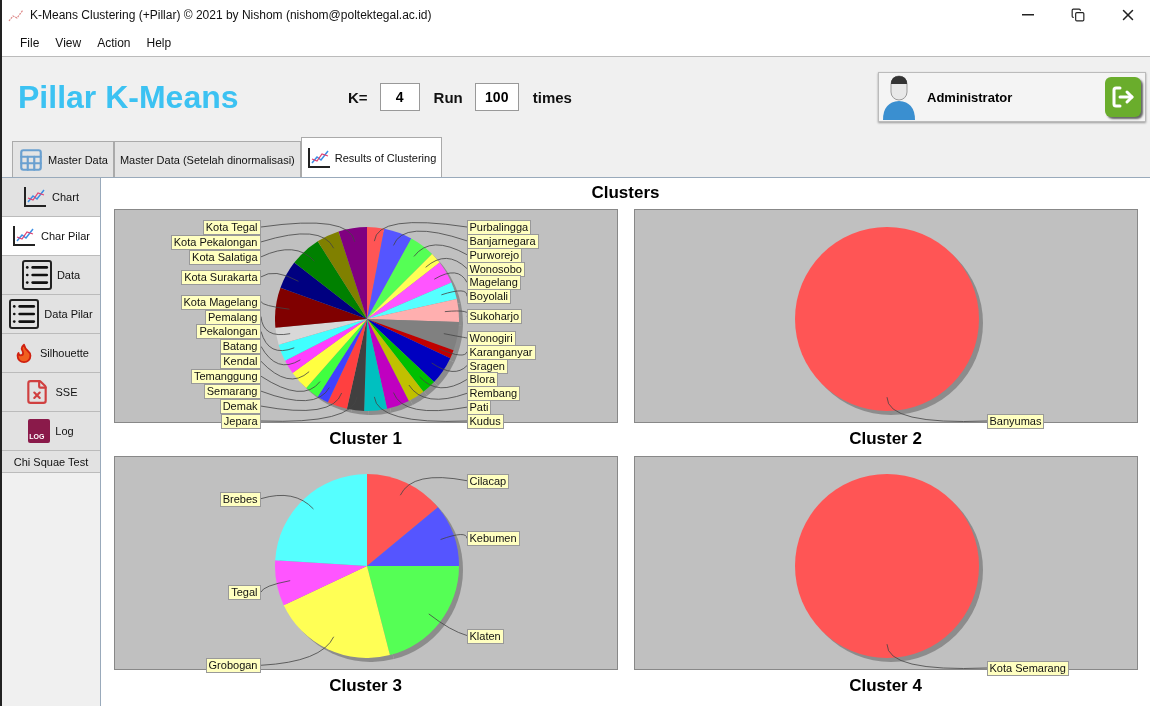 The width and height of the screenshot is (1150, 706). I want to click on slice-label: Pekalongan, so click(228, 332).